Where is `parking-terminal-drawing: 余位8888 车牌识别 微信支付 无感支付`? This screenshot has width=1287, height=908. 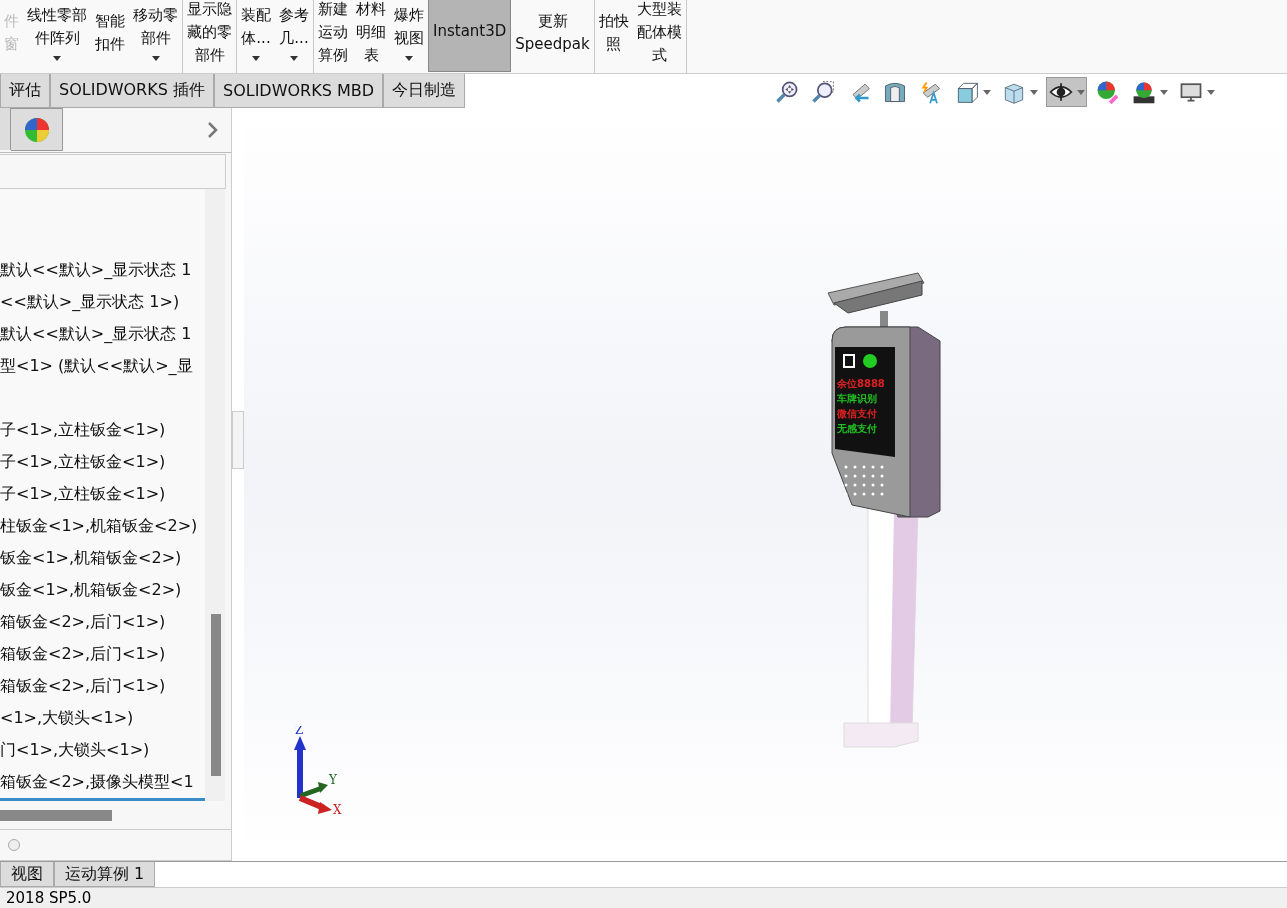 parking-terminal-drawing: 余位8888 车牌识别 微信支付 无感支付 is located at coordinates (889, 508).